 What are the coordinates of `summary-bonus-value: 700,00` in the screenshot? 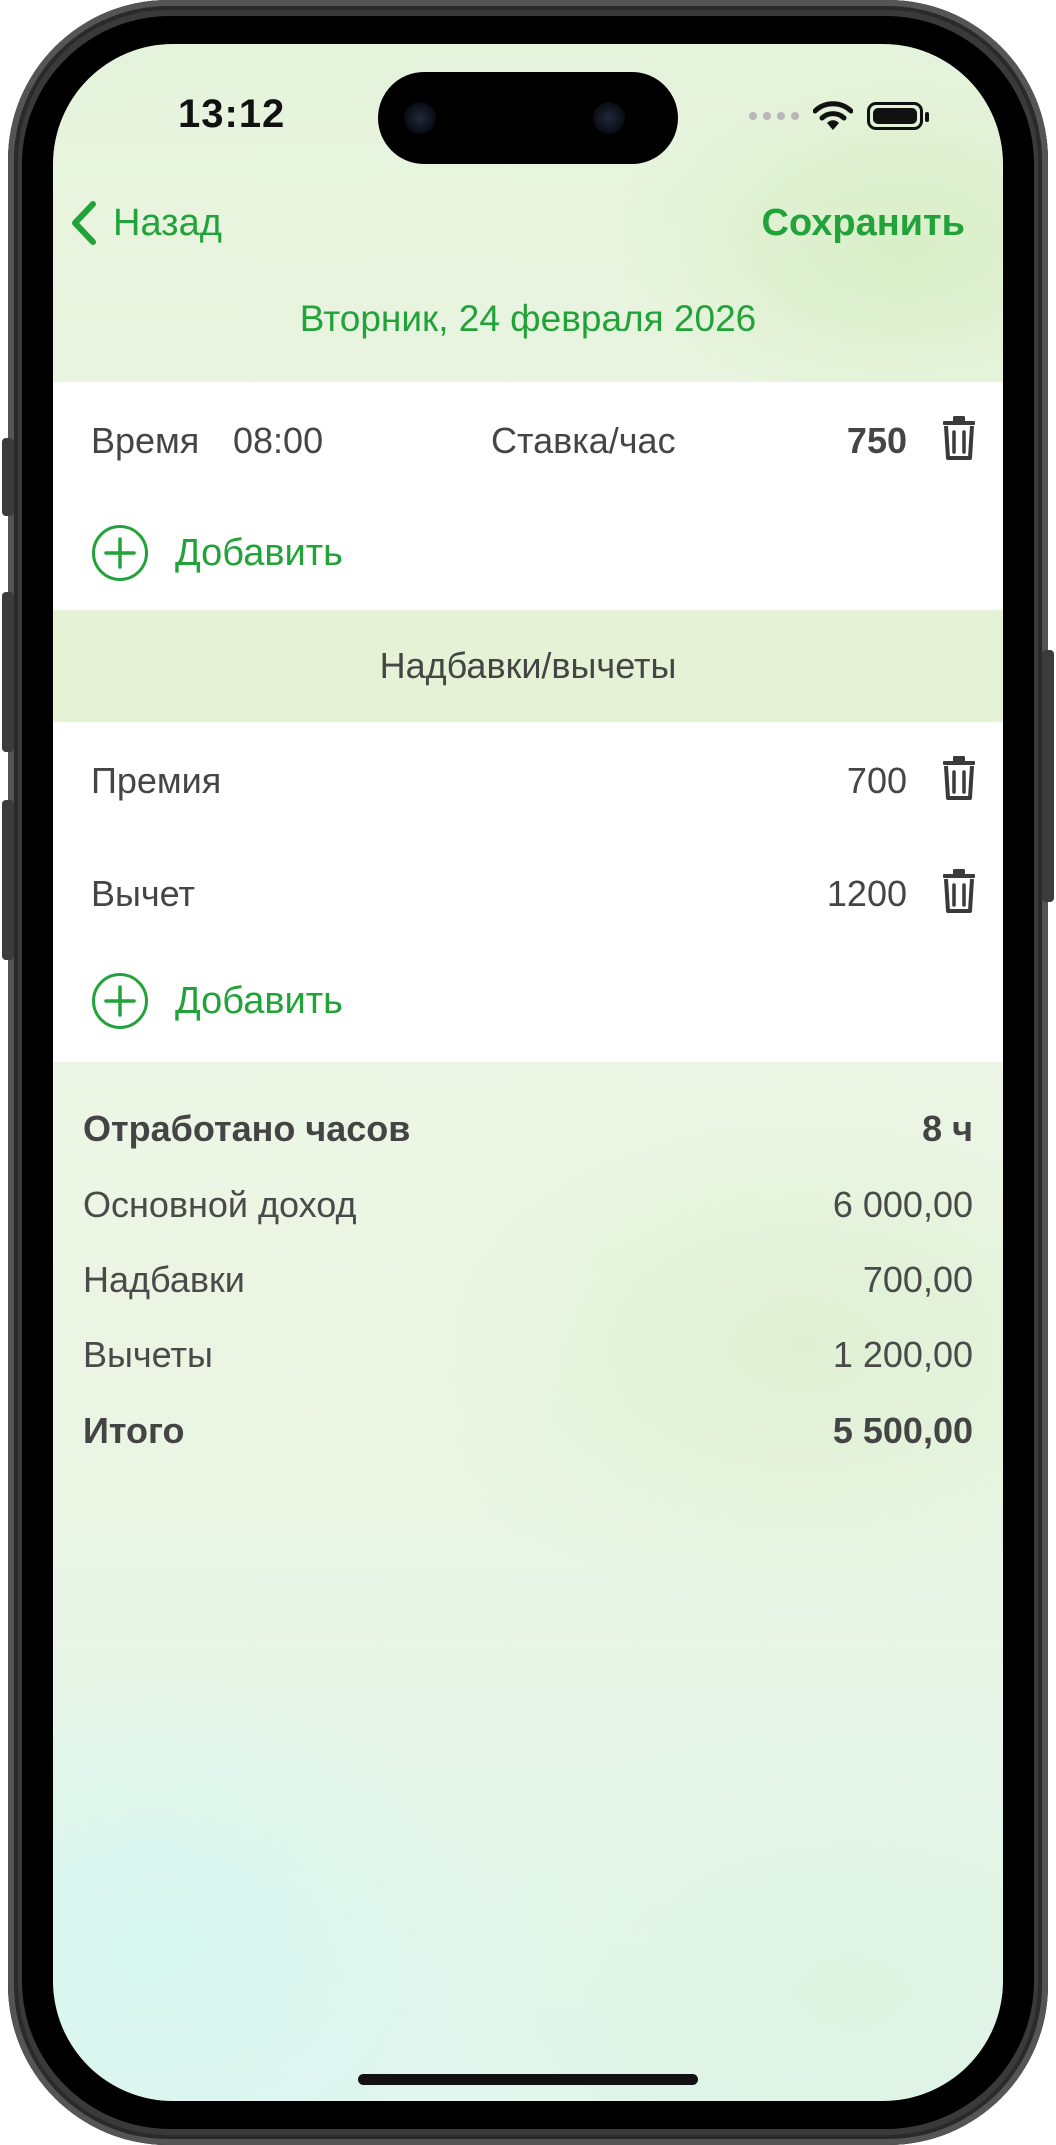 It's located at (917, 1279).